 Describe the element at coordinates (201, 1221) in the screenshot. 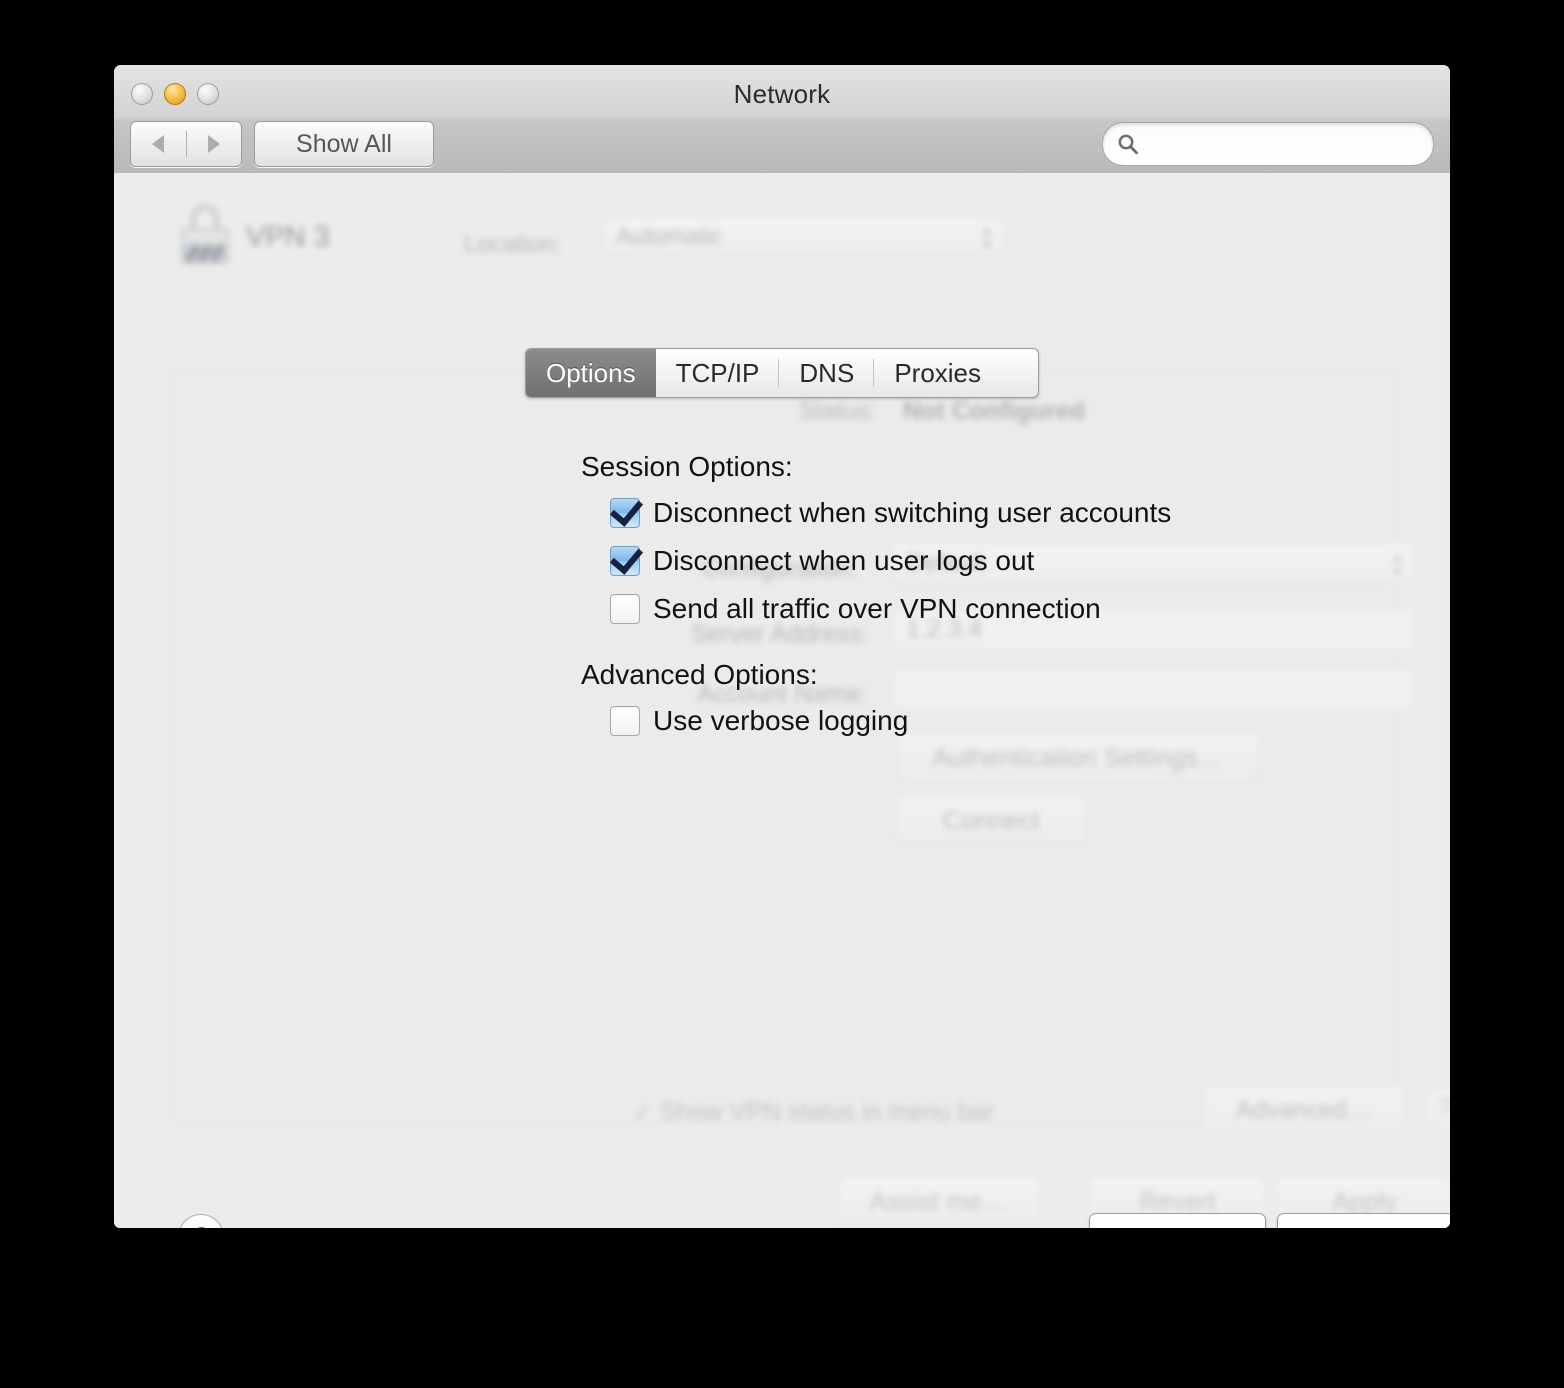

I see `help-button: ?` at that location.